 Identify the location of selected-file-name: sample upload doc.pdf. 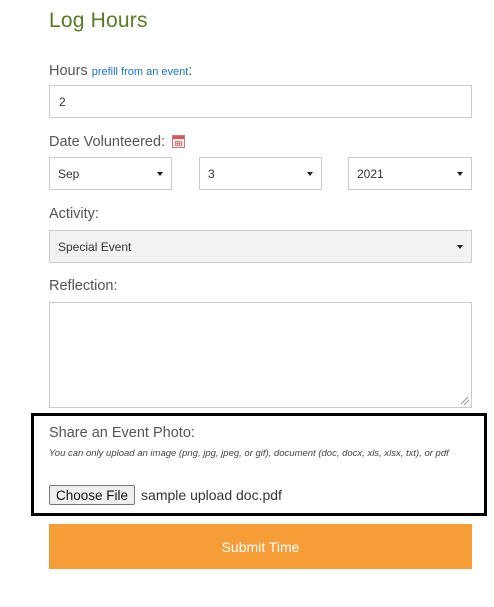
(211, 495).